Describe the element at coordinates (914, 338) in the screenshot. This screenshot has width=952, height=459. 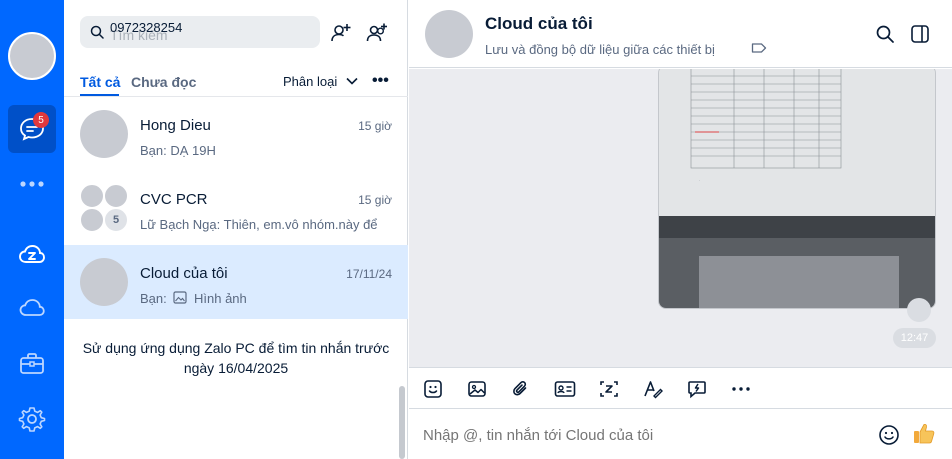
I see `message-time: 12:47` at that location.